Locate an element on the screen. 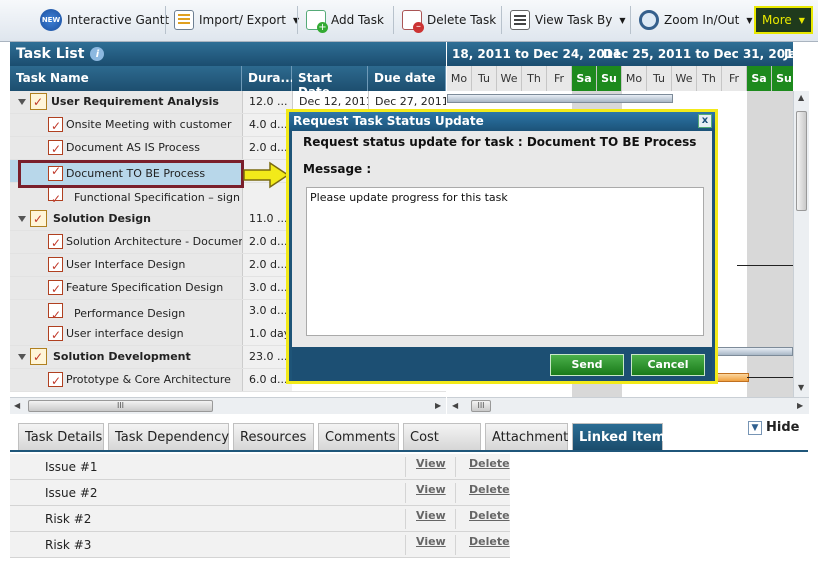 Image resolution: width=818 pixels, height=569 pixels. column-task-name: Task Name is located at coordinates (126, 78).